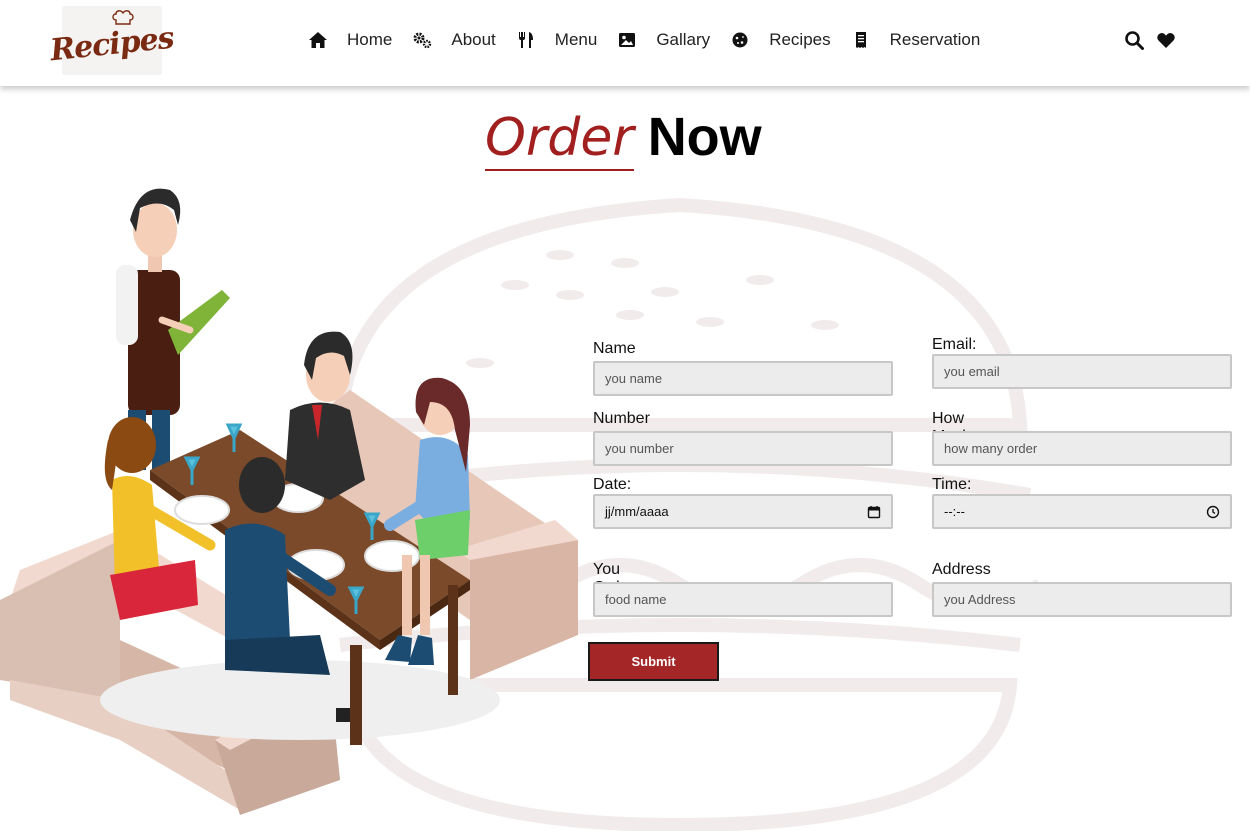 The image size is (1250, 831). What do you see at coordinates (743, 511) in the screenshot?
I see `date-input: jj/mm/aaaa` at bounding box center [743, 511].